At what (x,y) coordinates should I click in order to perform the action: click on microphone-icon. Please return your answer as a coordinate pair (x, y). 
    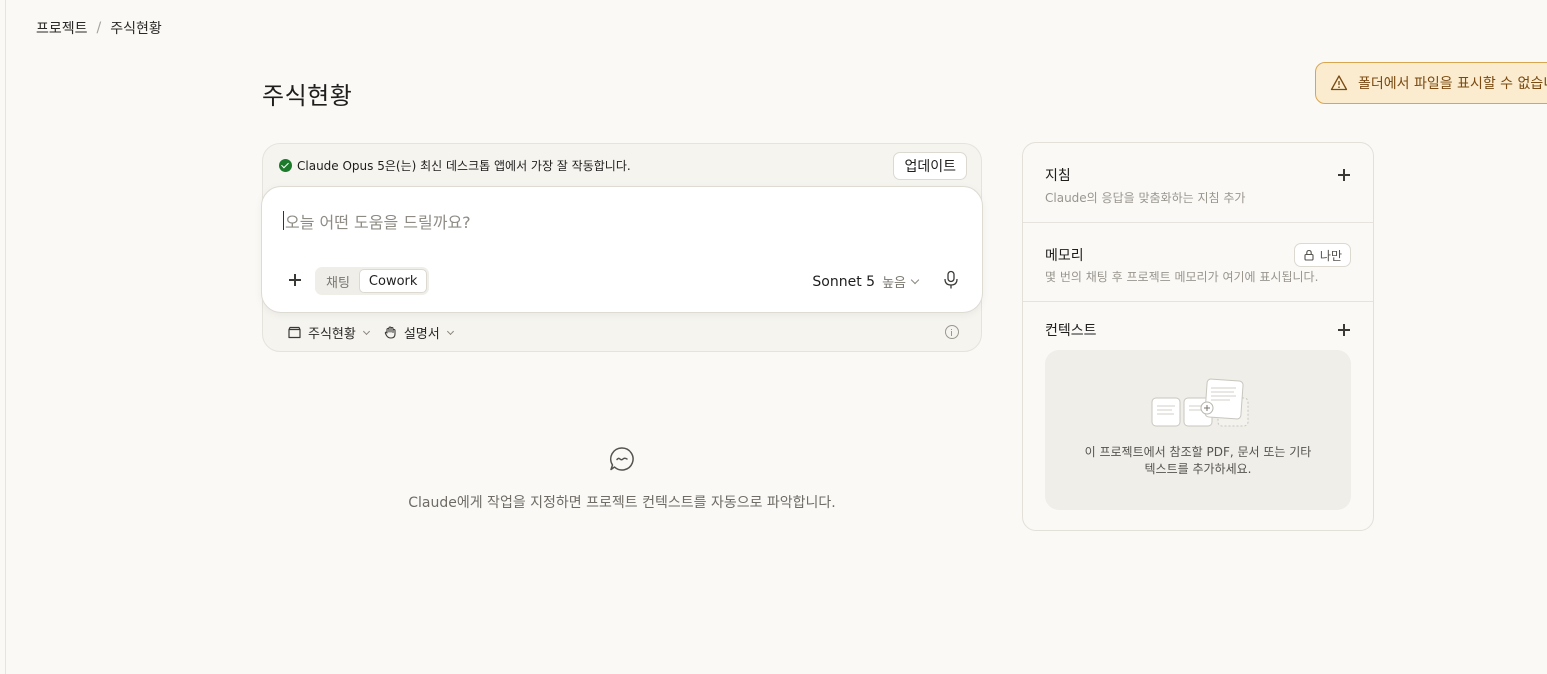
    Looking at the image, I should click on (951, 280).